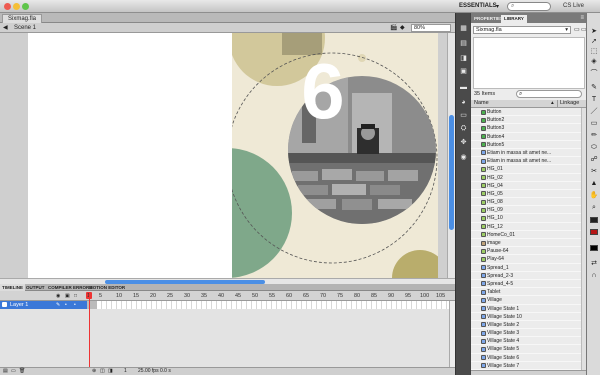 The width and height of the screenshot is (600, 375). I want to click on library-item: Village State 5, so click(526, 349).